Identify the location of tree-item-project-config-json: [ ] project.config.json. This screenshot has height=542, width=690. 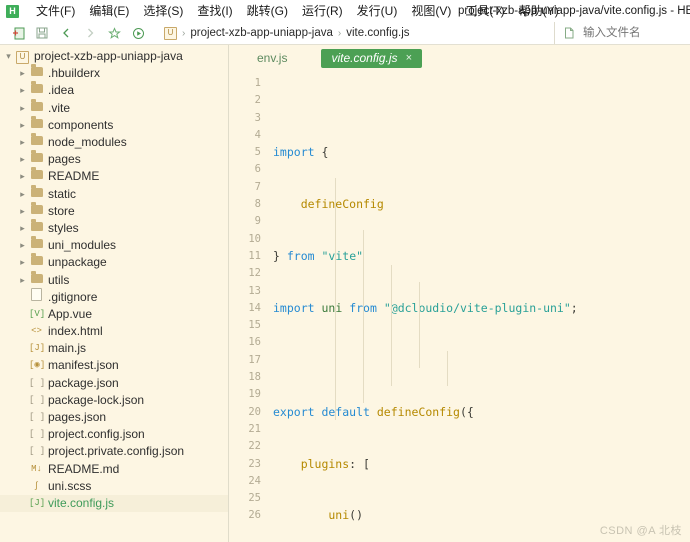
(114, 434).